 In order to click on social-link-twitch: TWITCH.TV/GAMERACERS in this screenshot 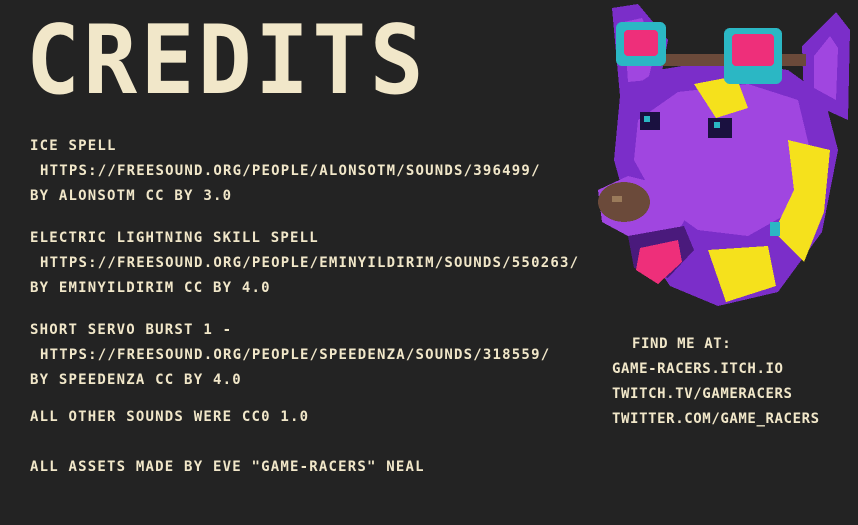, I will do `click(702, 394)`.